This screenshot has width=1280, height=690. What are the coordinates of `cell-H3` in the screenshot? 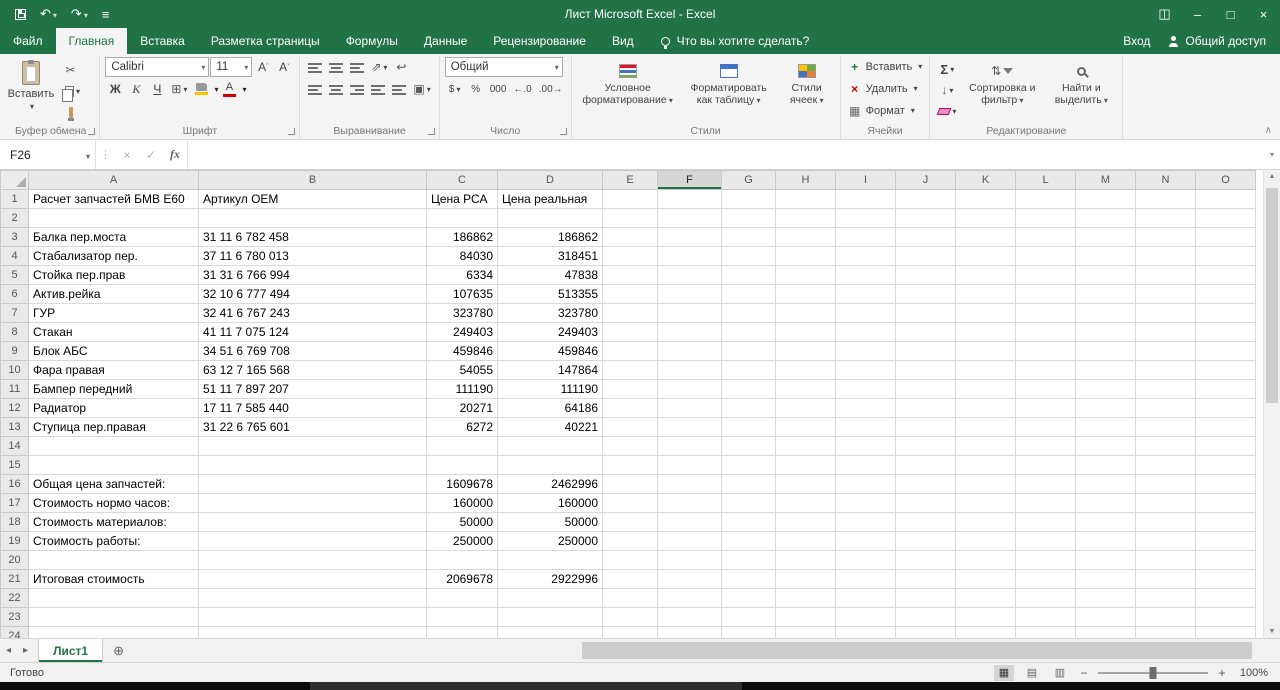 It's located at (805, 237).